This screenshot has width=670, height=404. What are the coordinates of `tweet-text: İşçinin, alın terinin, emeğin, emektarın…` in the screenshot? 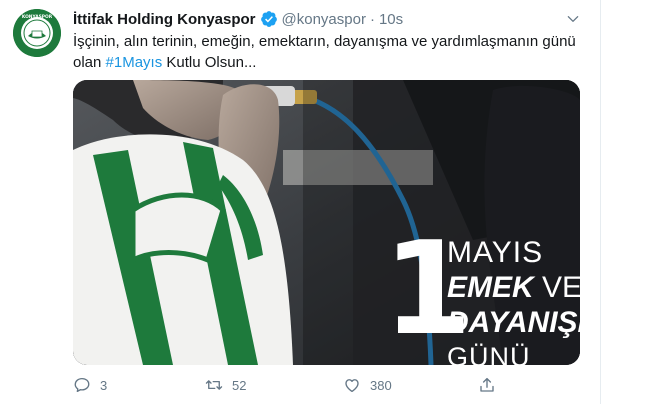 It's located at (324, 52).